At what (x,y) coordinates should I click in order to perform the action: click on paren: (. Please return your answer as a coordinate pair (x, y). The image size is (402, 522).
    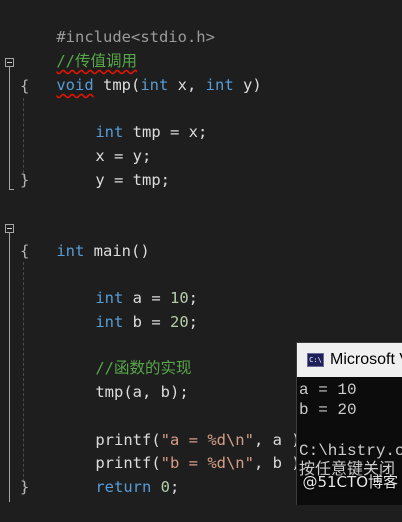
    Looking at the image, I should click on (136, 85).